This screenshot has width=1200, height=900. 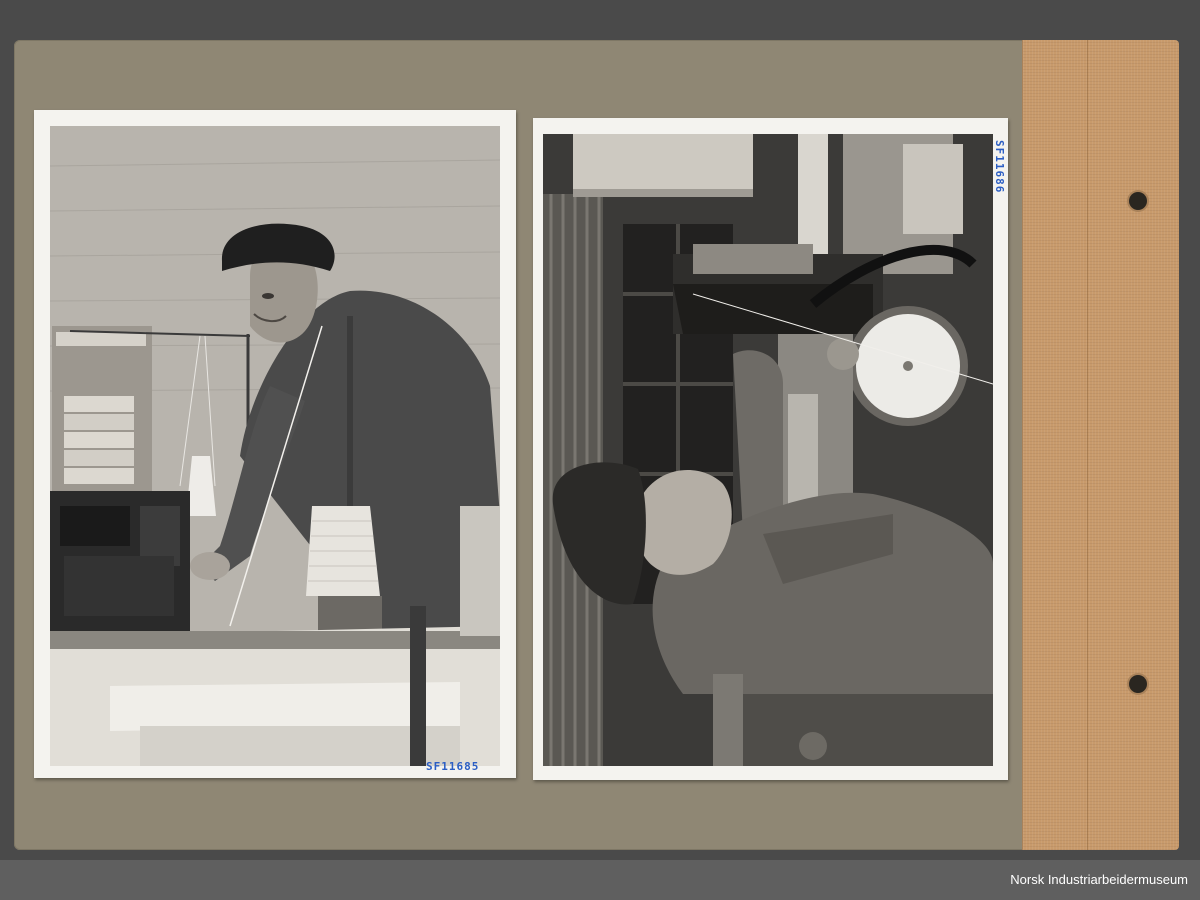 I want to click on album-binding-spine, so click(x=1100, y=445).